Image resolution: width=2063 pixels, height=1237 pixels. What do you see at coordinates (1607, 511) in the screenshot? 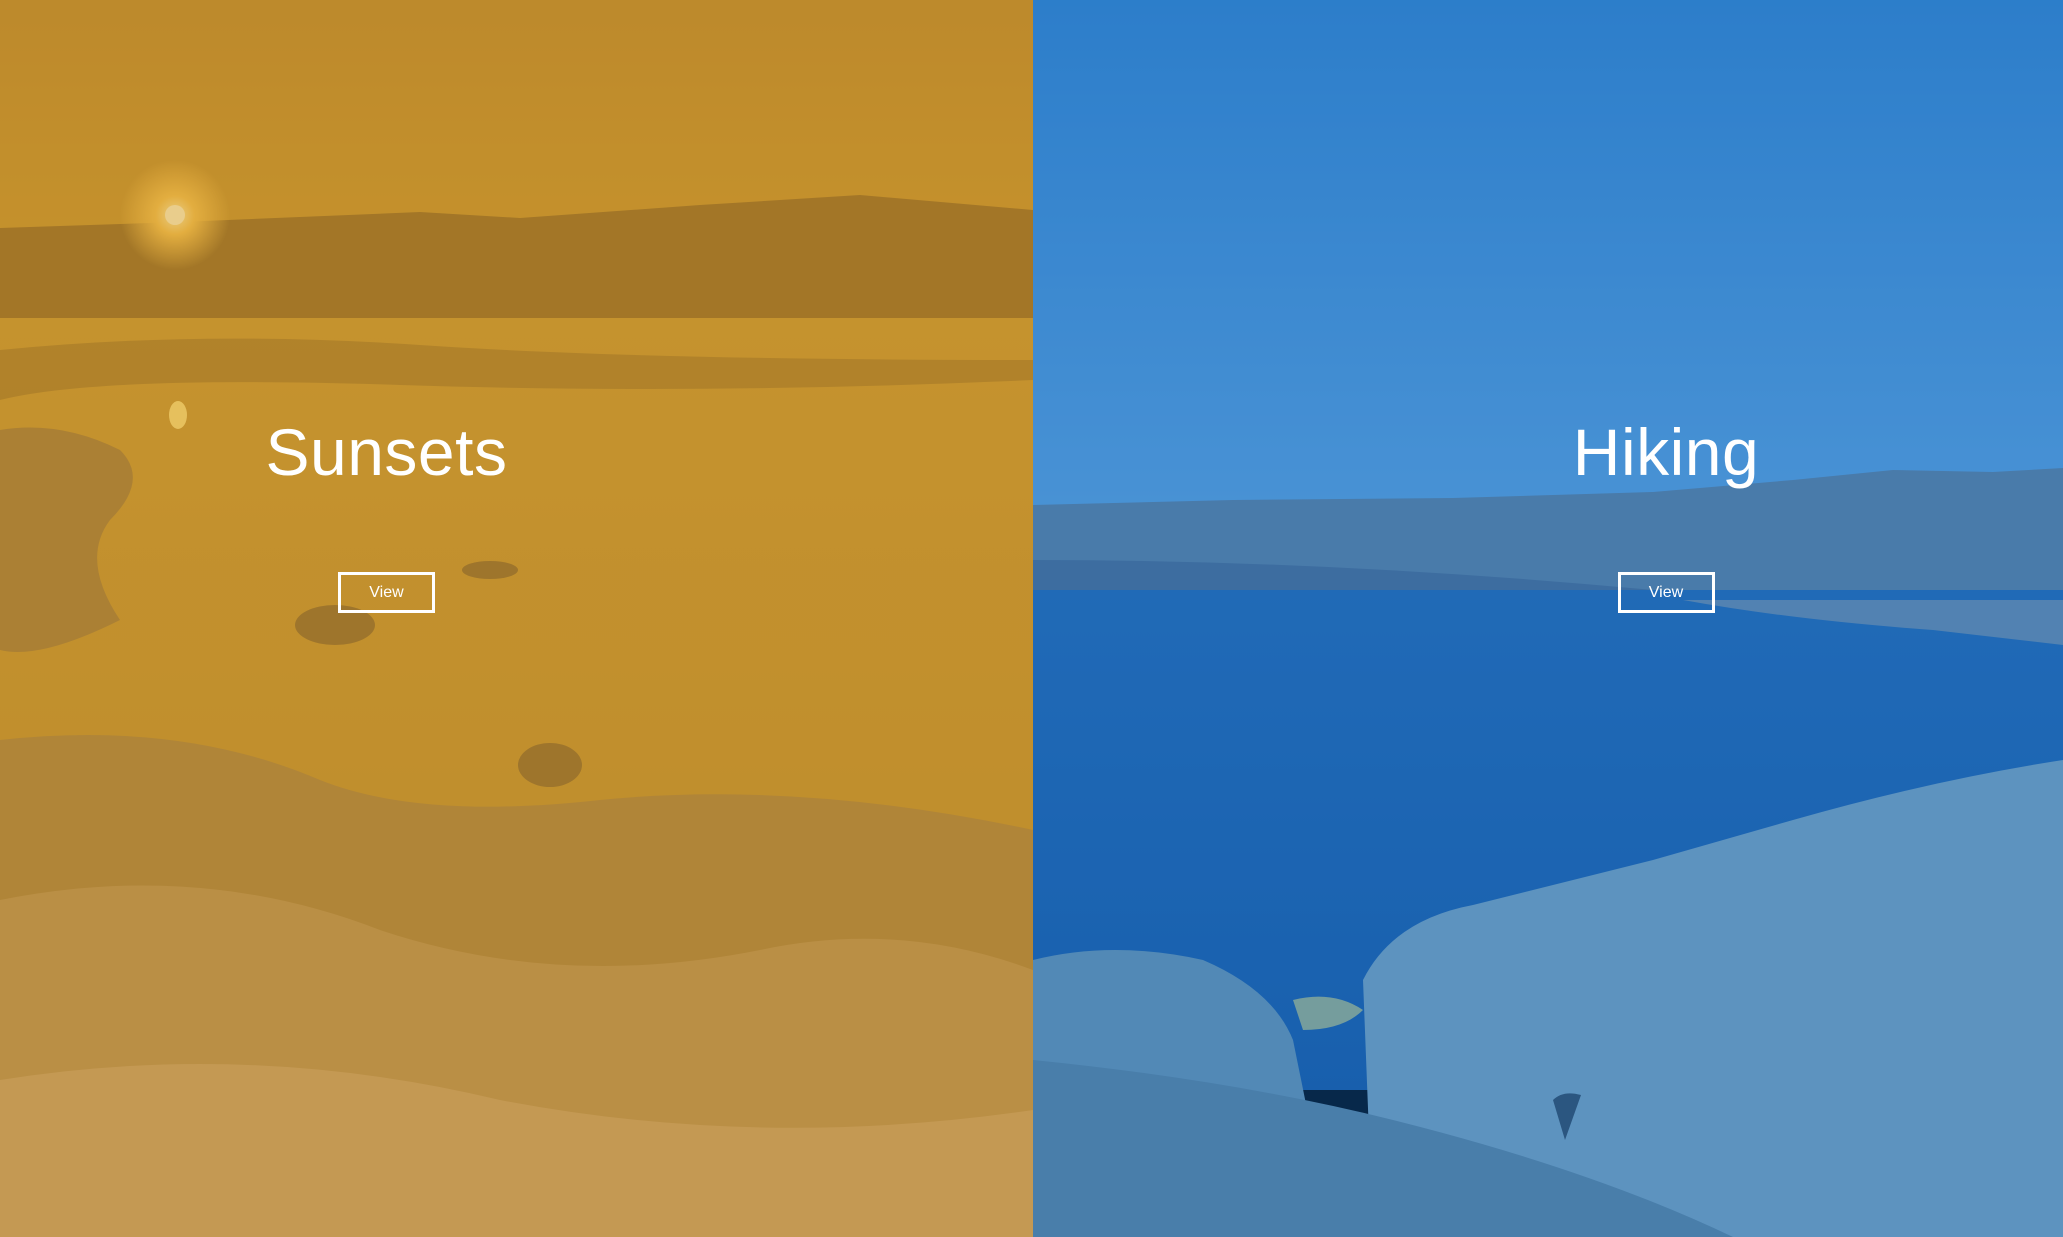
I see `panel-content: Hiking View` at bounding box center [1607, 511].